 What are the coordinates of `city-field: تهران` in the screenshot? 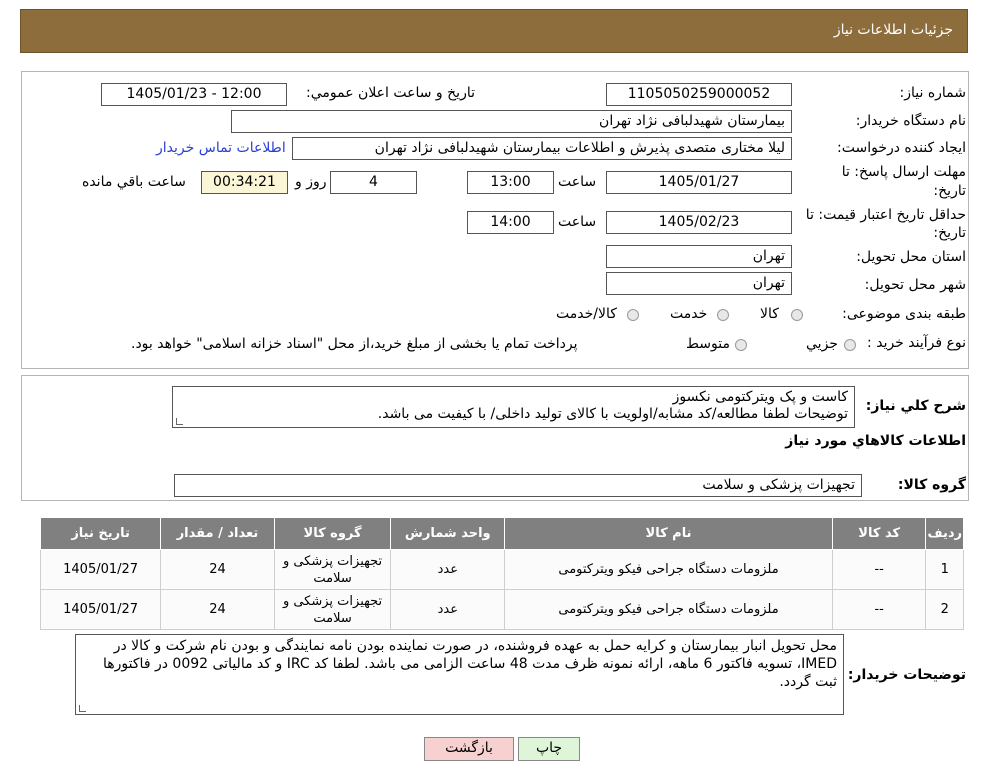 It's located at (699, 283).